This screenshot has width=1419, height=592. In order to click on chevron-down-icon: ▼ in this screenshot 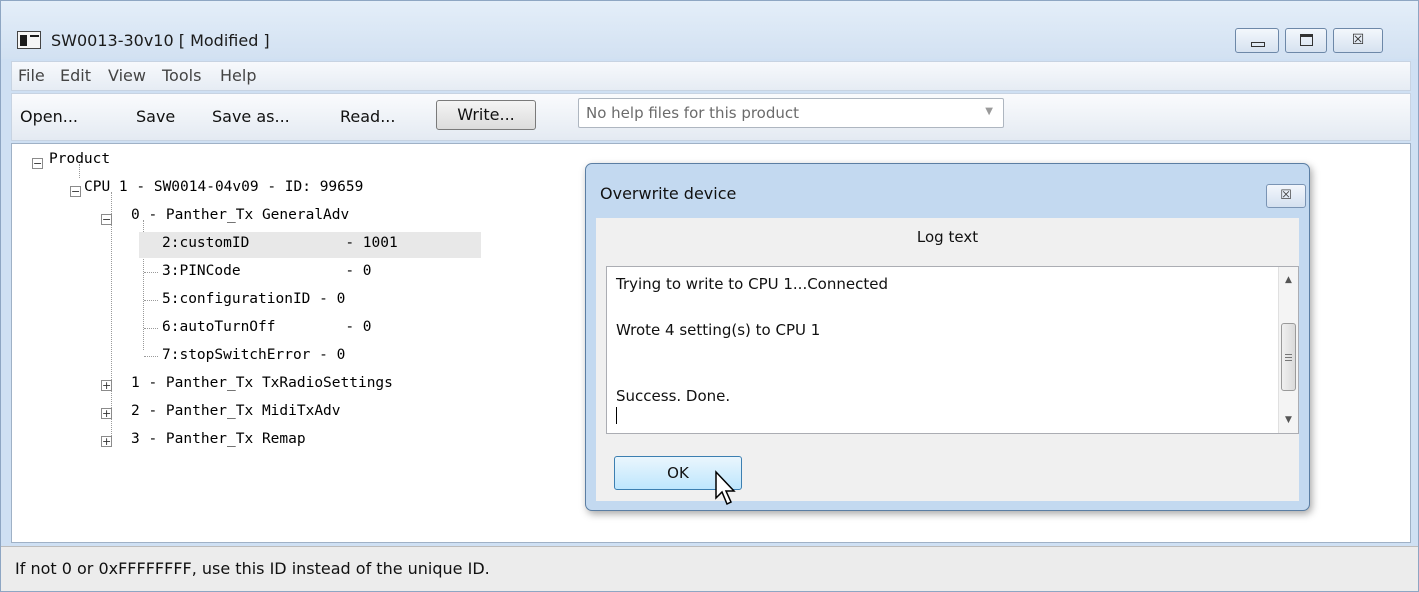, I will do `click(989, 111)`.